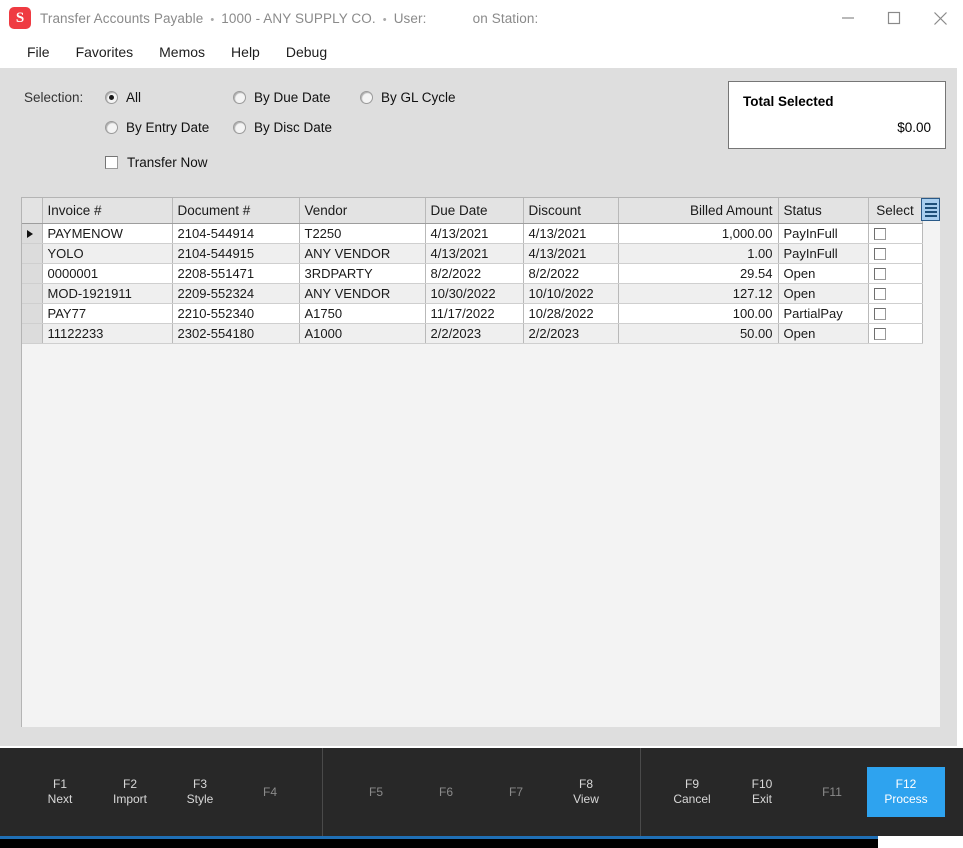 The height and width of the screenshot is (848, 963). What do you see at coordinates (823, 211) in the screenshot?
I see `header-status: Status` at bounding box center [823, 211].